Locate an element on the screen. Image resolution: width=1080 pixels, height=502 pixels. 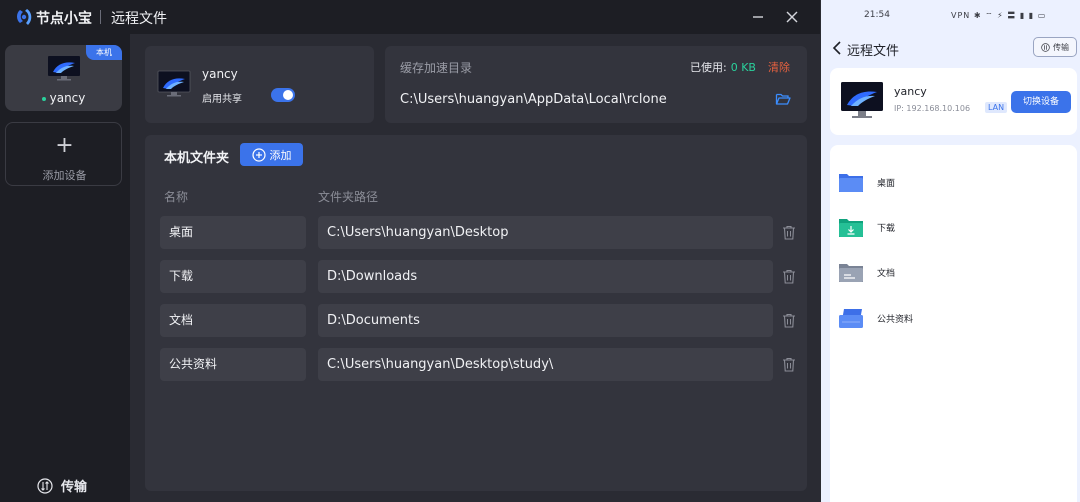
online-dot is located at coordinates (43, 98).